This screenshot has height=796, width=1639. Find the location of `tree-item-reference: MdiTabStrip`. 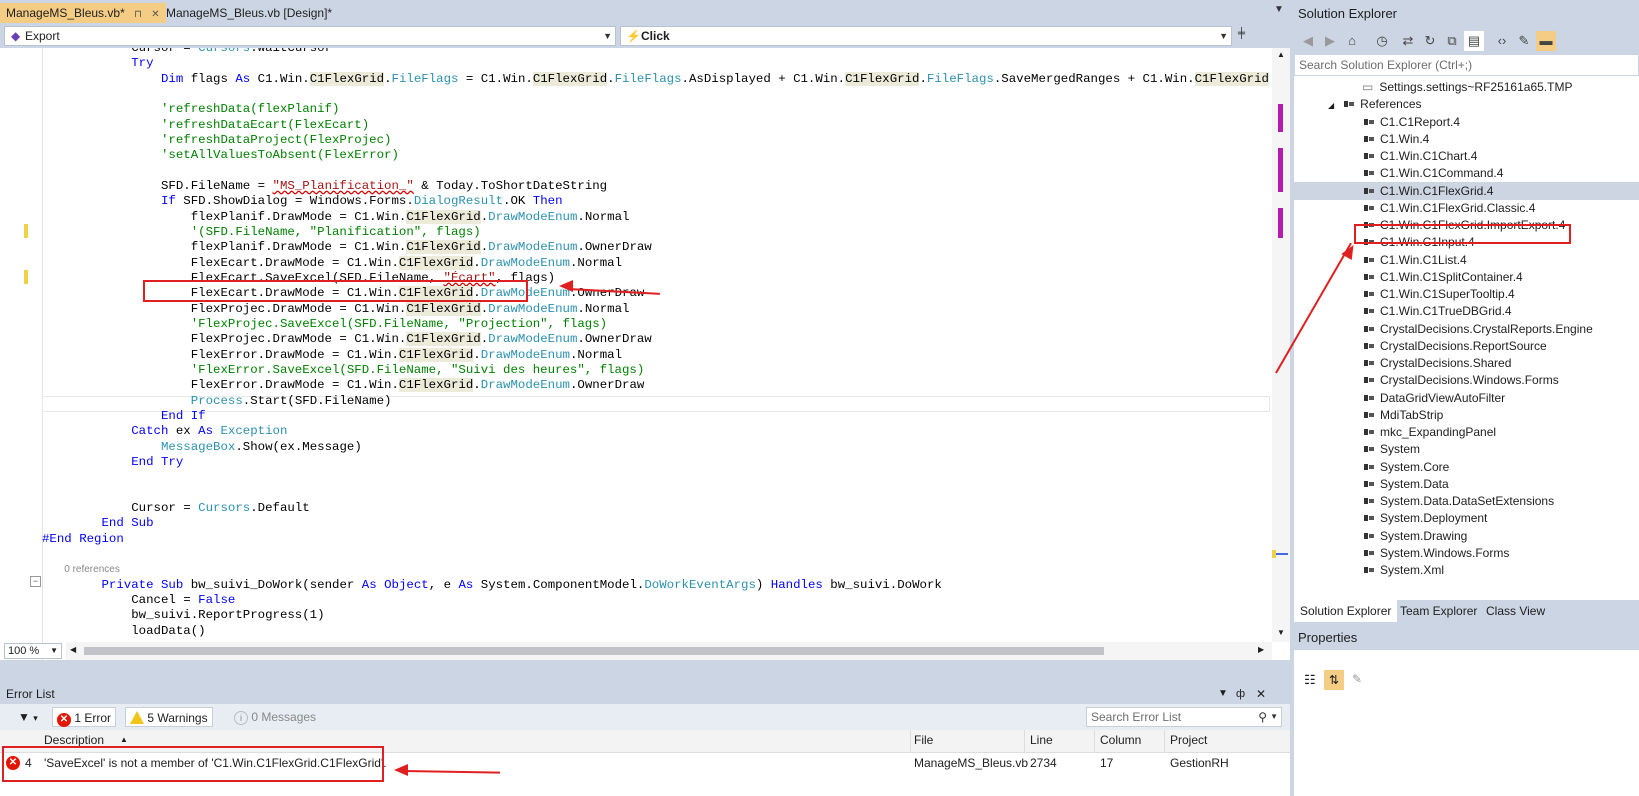

tree-item-reference: MdiTabStrip is located at coordinates (1403, 415).